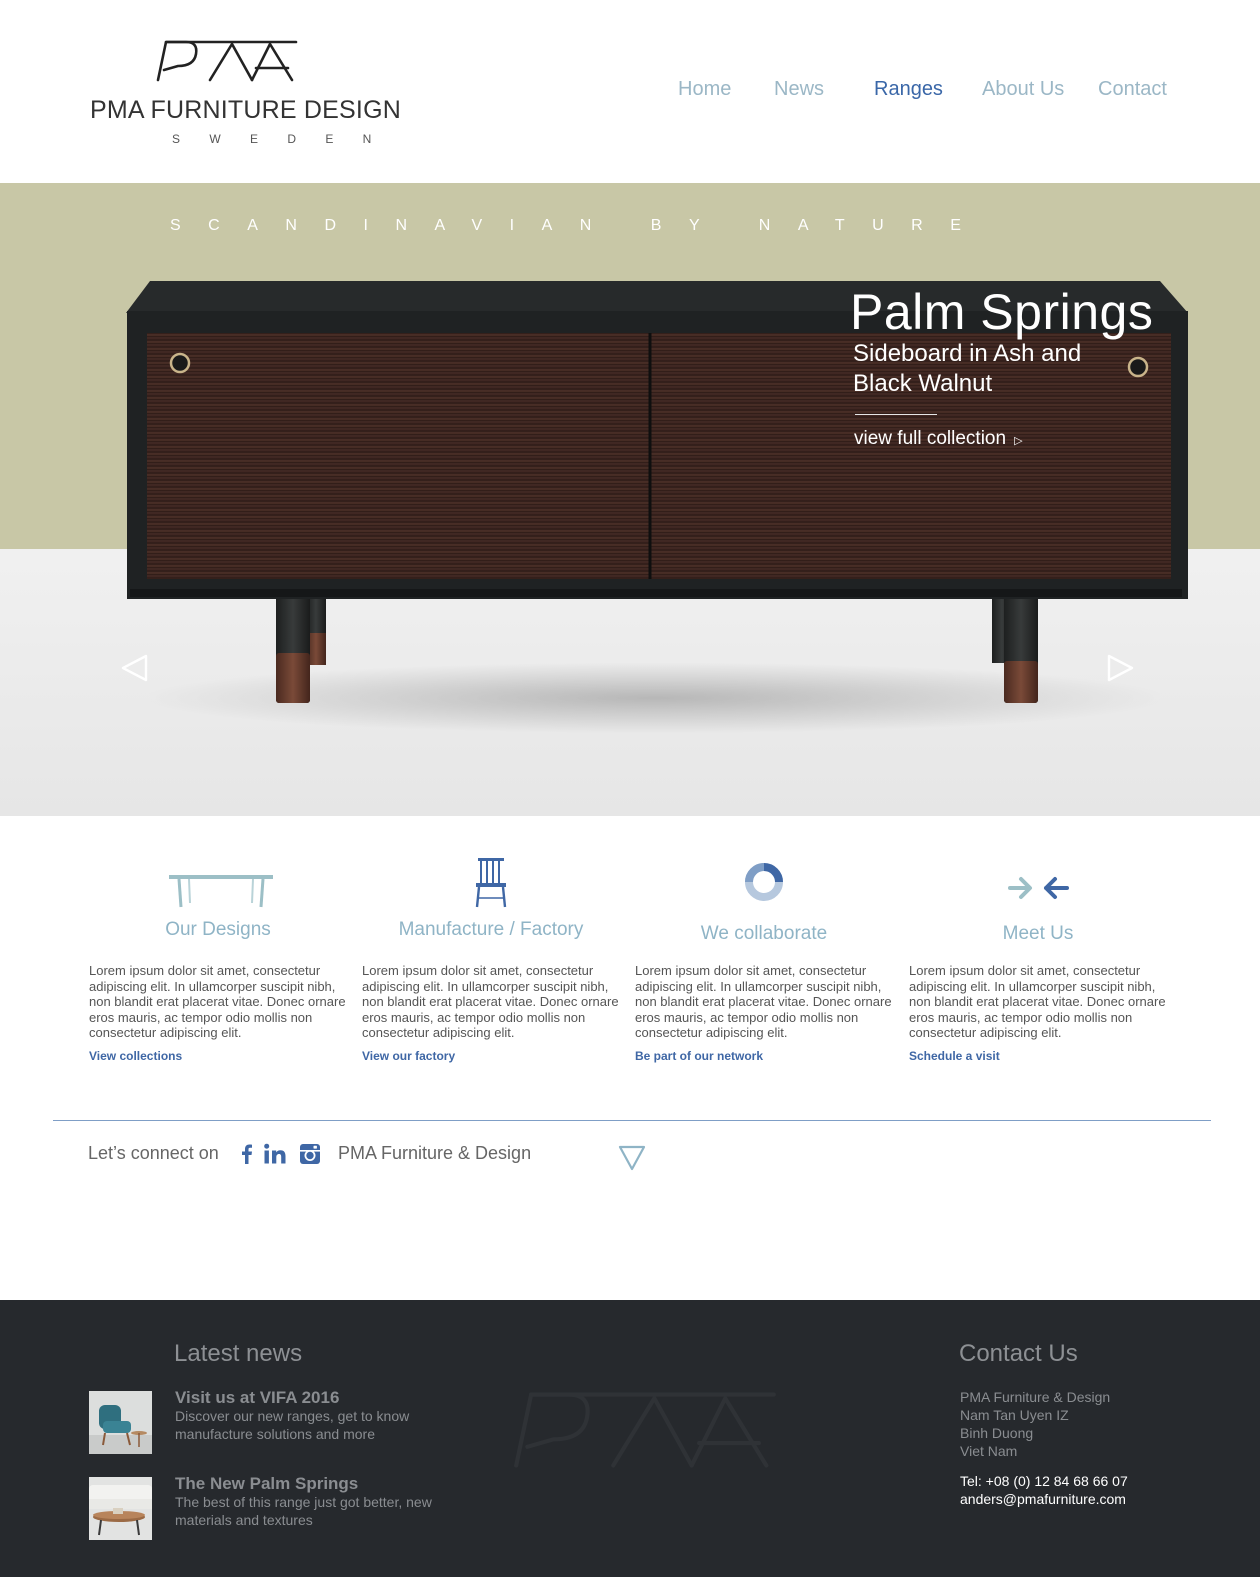 This screenshot has width=1260, height=1577. What do you see at coordinates (491, 929) in the screenshot?
I see `feature-title: Manufacture / Factory` at bounding box center [491, 929].